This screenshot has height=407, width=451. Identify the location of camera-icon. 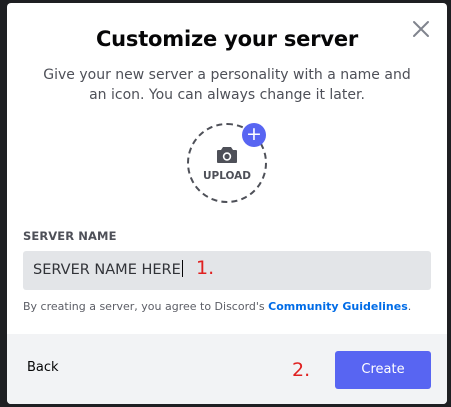
(227, 155).